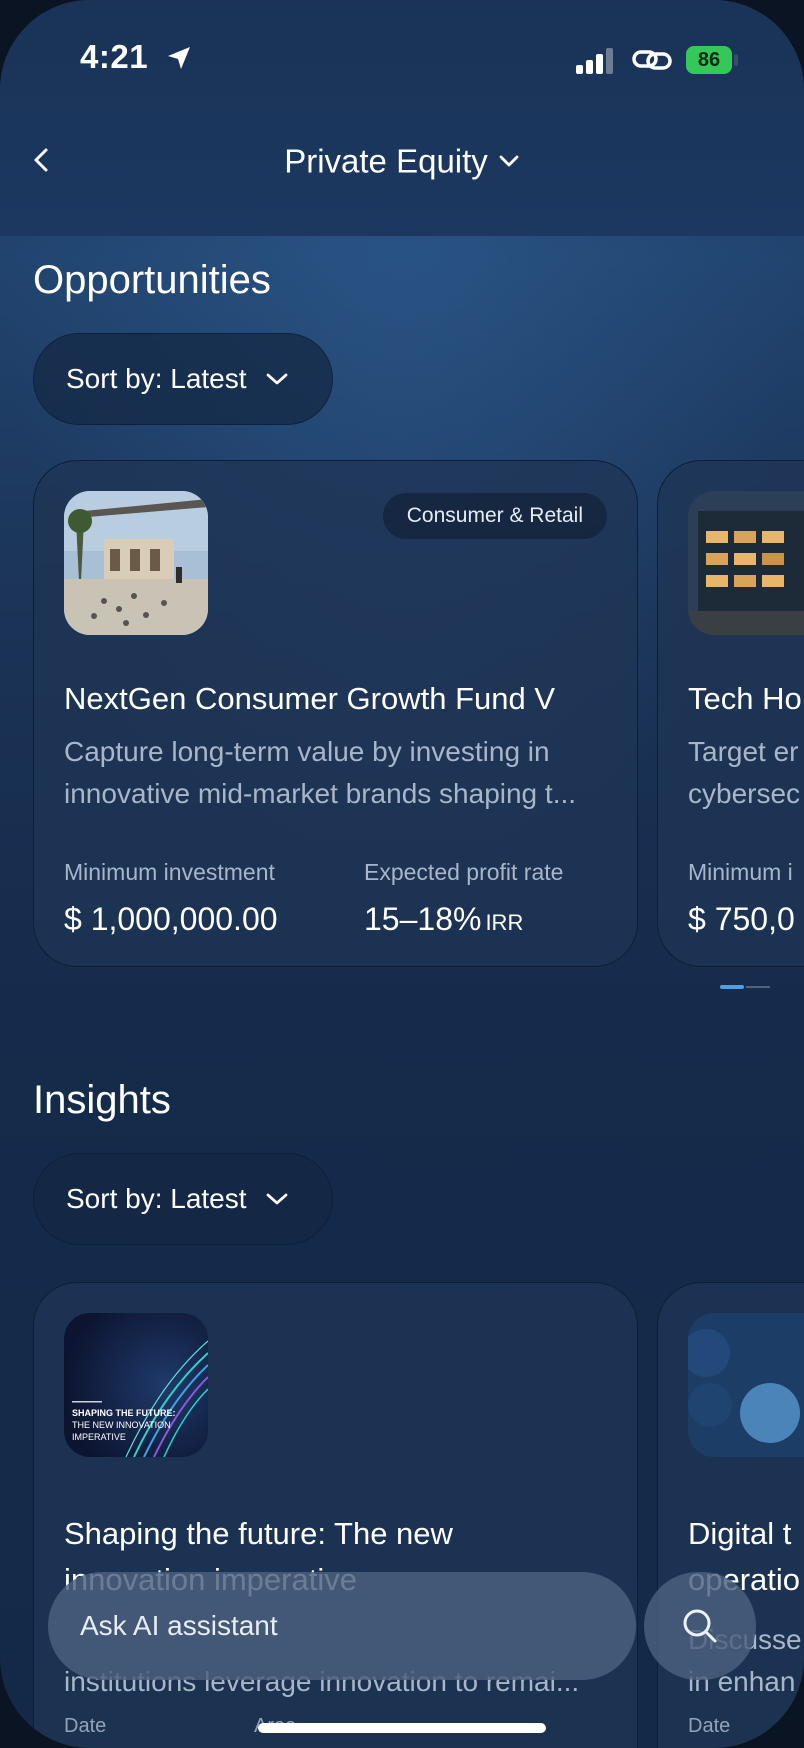 This screenshot has width=804, height=1748. Describe the element at coordinates (402, 1728) in the screenshot. I see `home-indicator` at that location.